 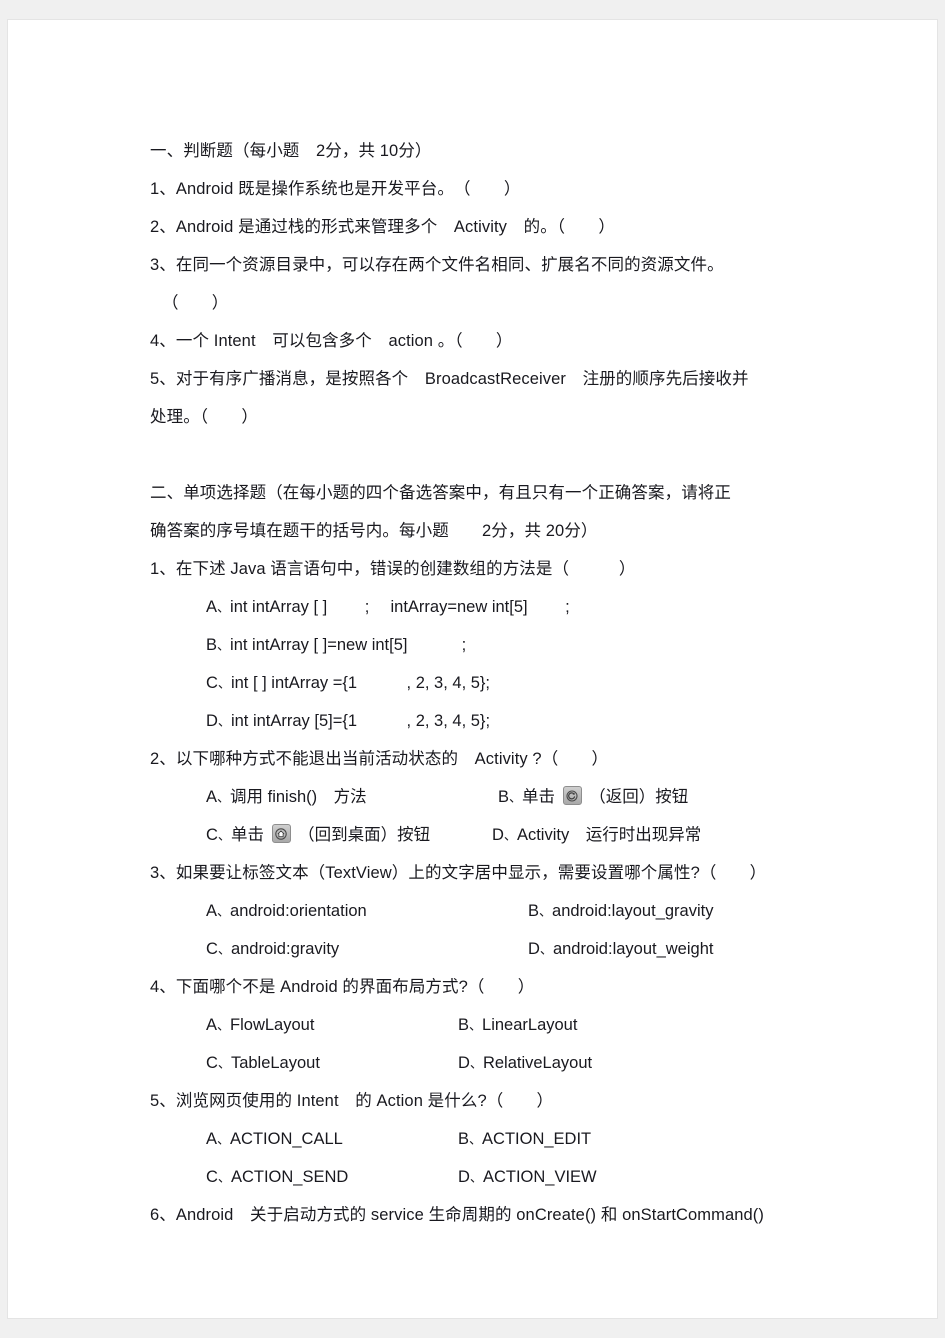 I want to click on section-2-heading-line-2: 确答案的序号填在题干的括号内。每小题 2分，共 20分）, so click(x=374, y=531).